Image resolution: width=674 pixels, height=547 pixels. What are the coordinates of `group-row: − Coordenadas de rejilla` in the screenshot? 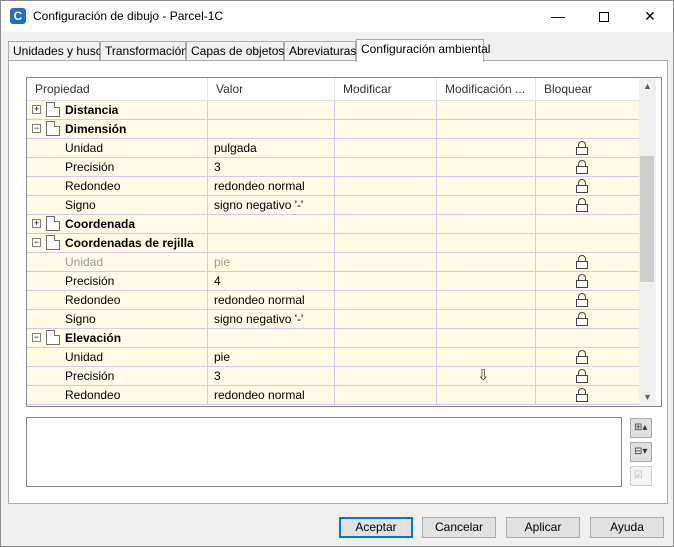 It's located at (333, 243).